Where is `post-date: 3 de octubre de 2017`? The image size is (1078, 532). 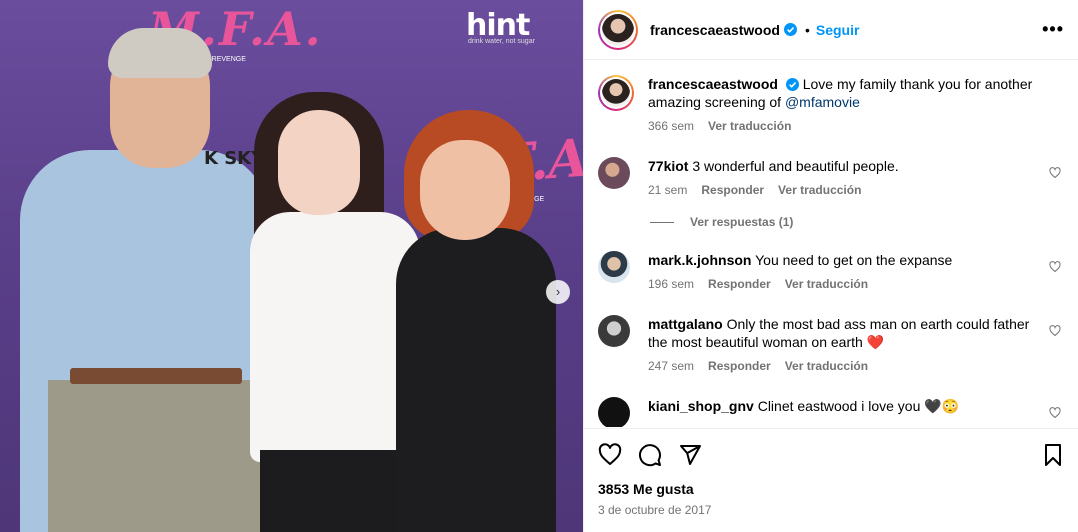 post-date: 3 de octubre de 2017 is located at coordinates (831, 510).